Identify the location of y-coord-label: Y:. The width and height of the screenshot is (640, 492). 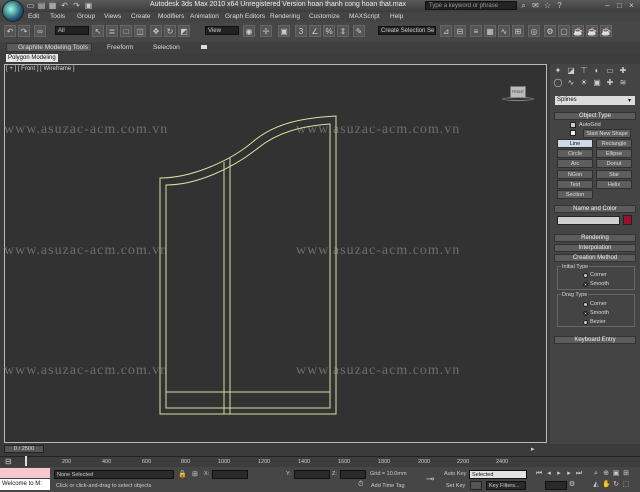
(288, 474).